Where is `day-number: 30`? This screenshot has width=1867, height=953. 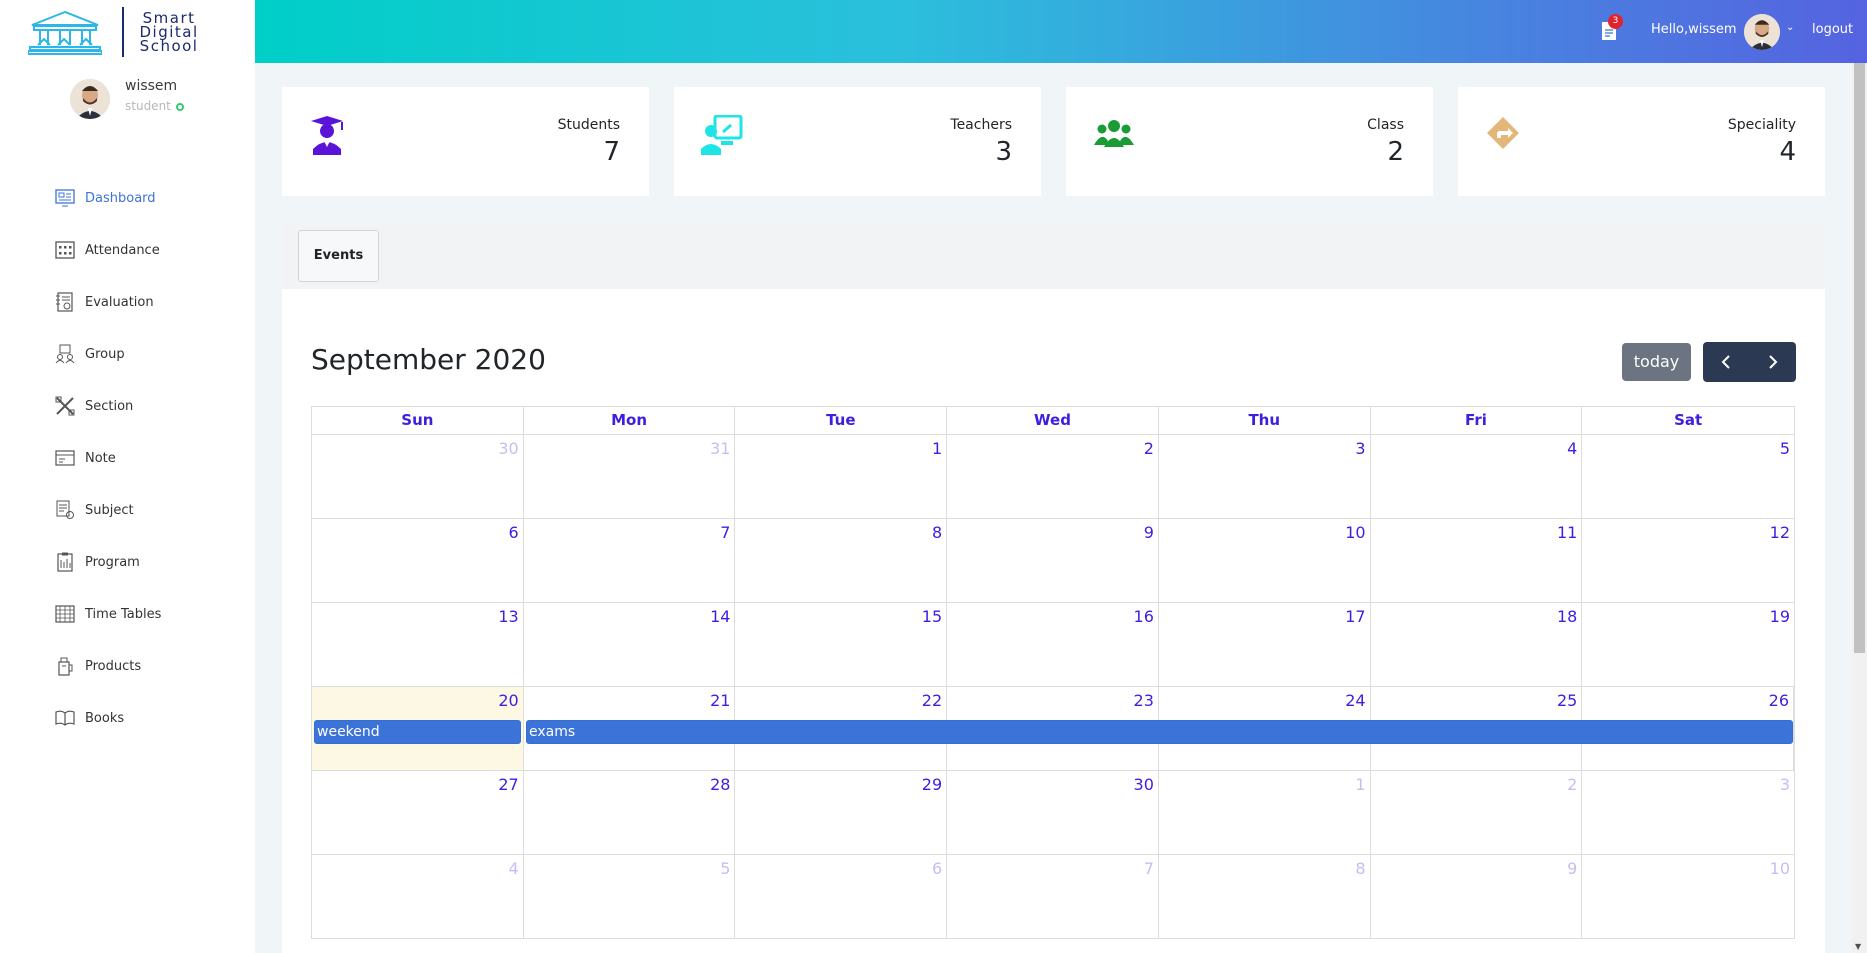 day-number: 30 is located at coordinates (1143, 784).